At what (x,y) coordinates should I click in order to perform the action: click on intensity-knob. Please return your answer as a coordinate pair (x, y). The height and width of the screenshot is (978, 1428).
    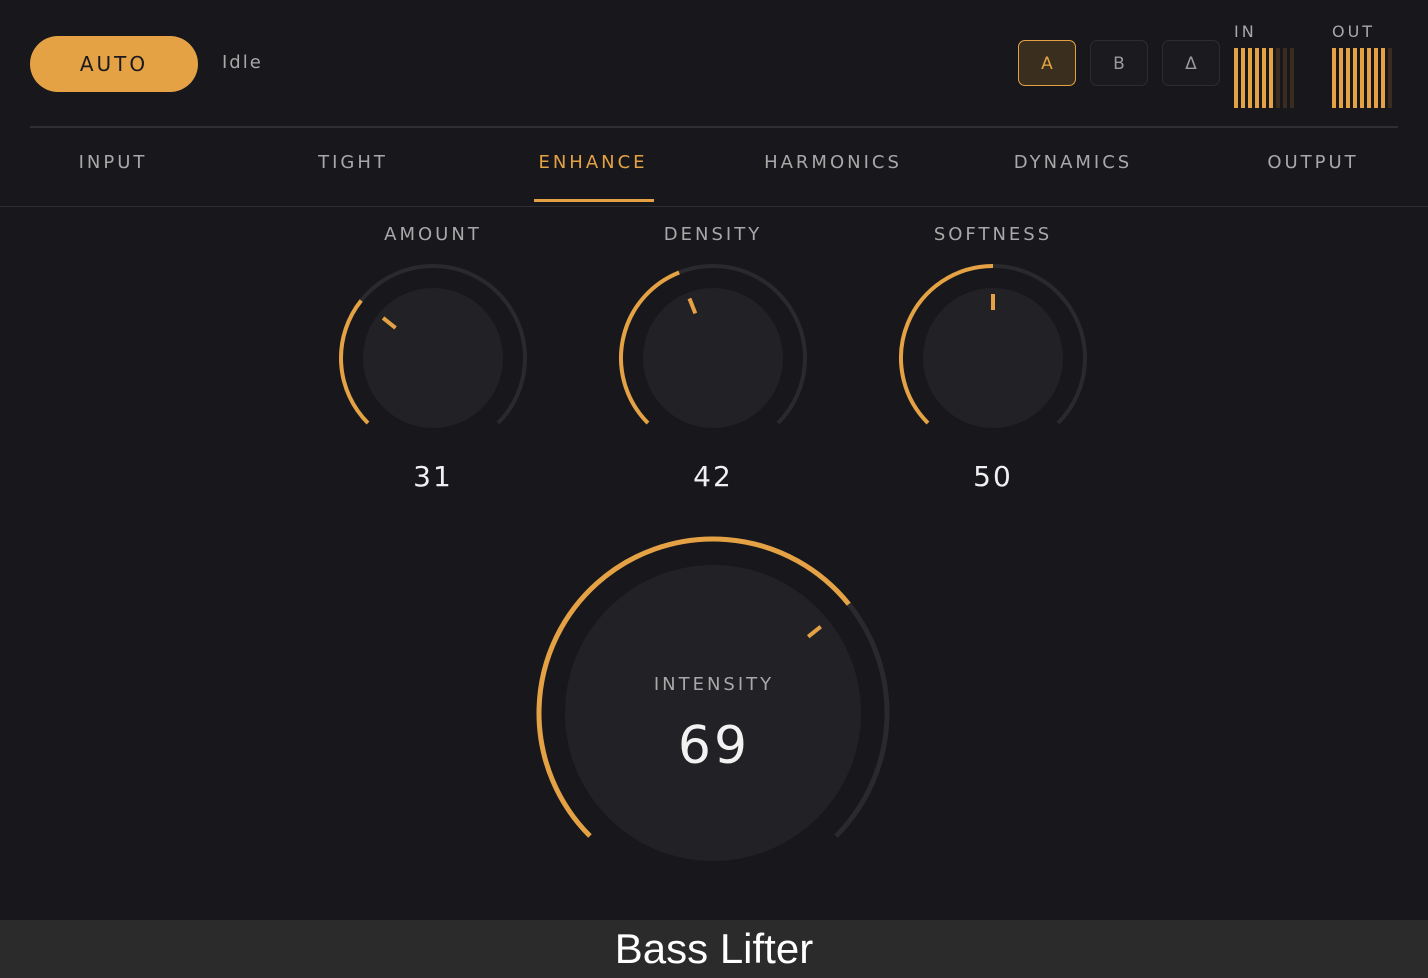
    Looking at the image, I should click on (713, 698).